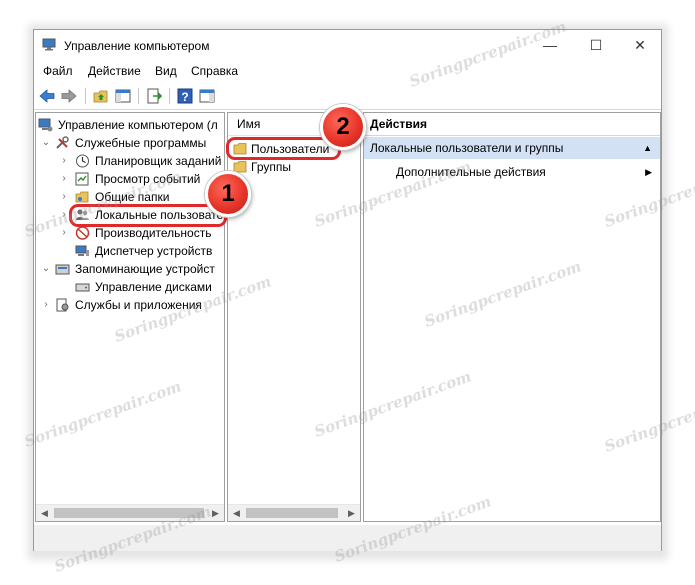 The height and width of the screenshot is (585, 695). Describe the element at coordinates (62, 142) in the screenshot. I see `tools-icon` at that location.